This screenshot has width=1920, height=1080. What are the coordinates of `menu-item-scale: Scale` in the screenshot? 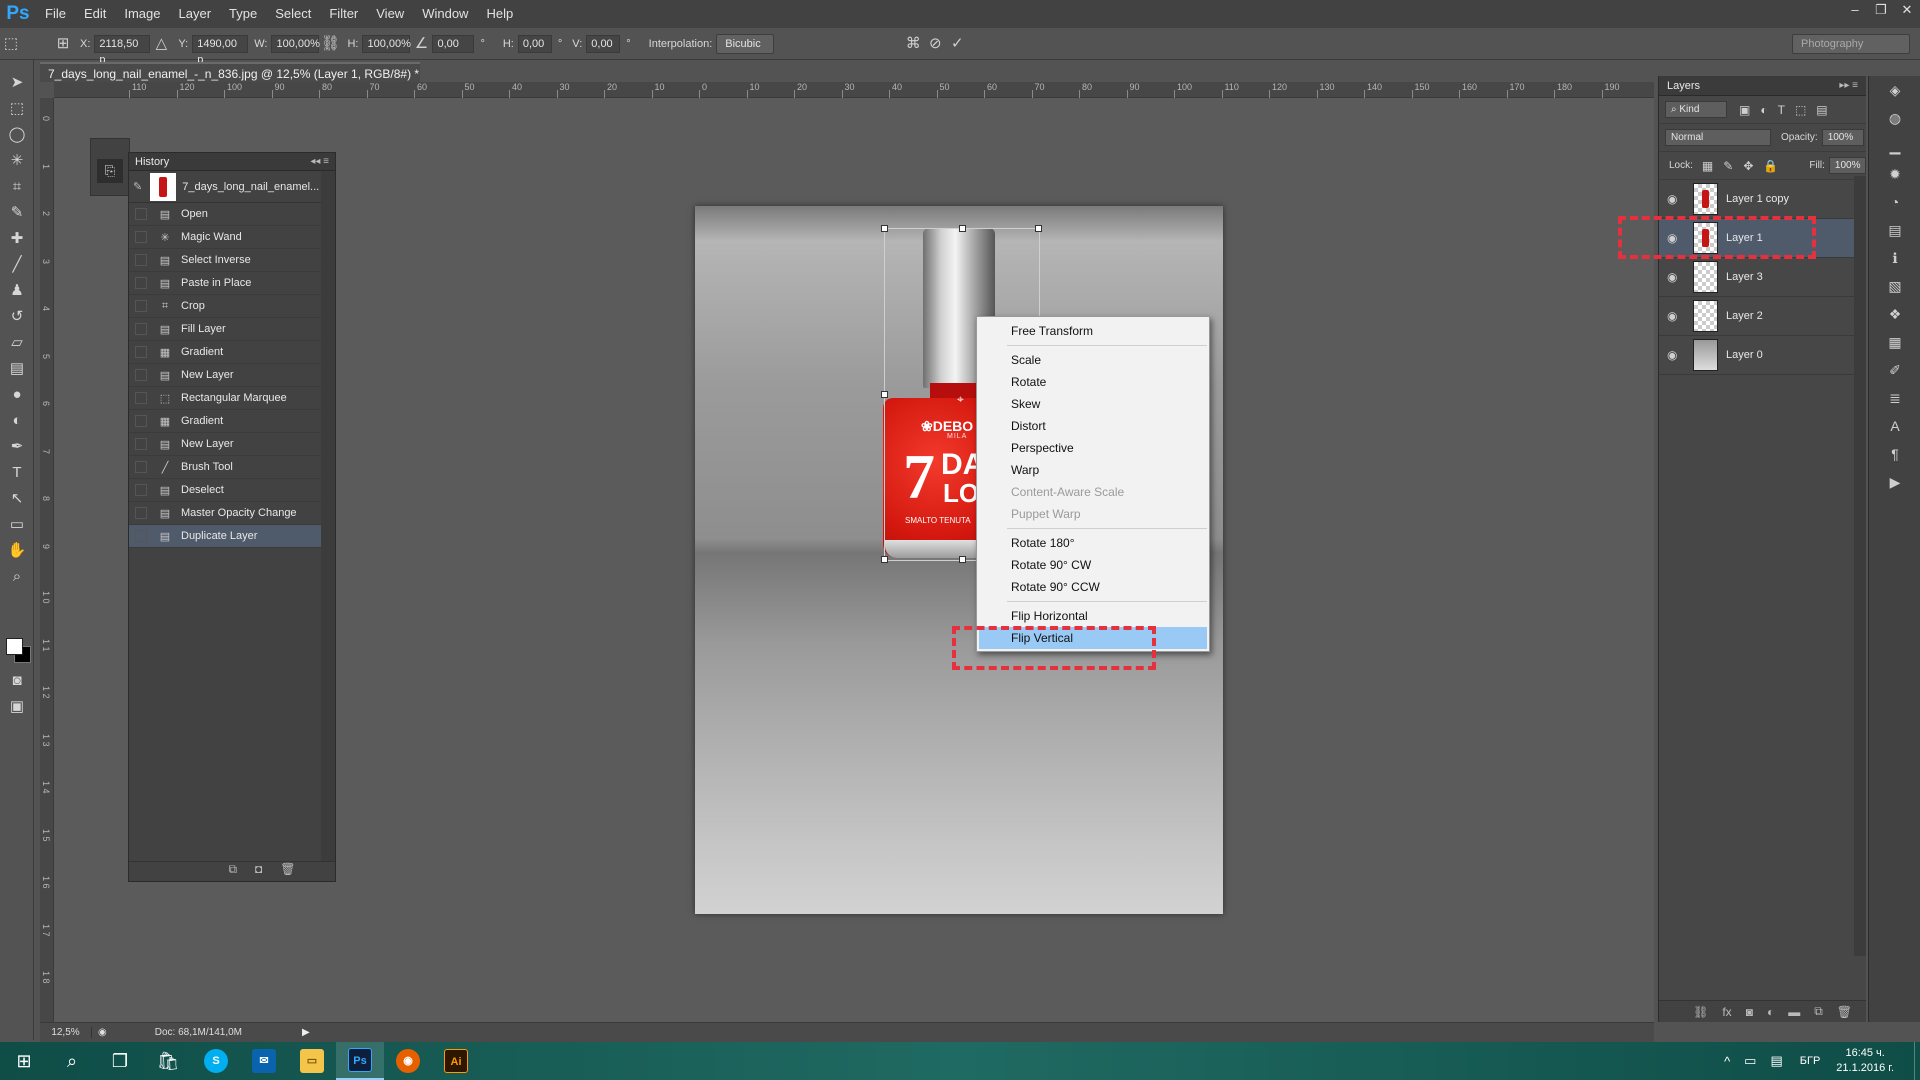 It's located at (1093, 360).